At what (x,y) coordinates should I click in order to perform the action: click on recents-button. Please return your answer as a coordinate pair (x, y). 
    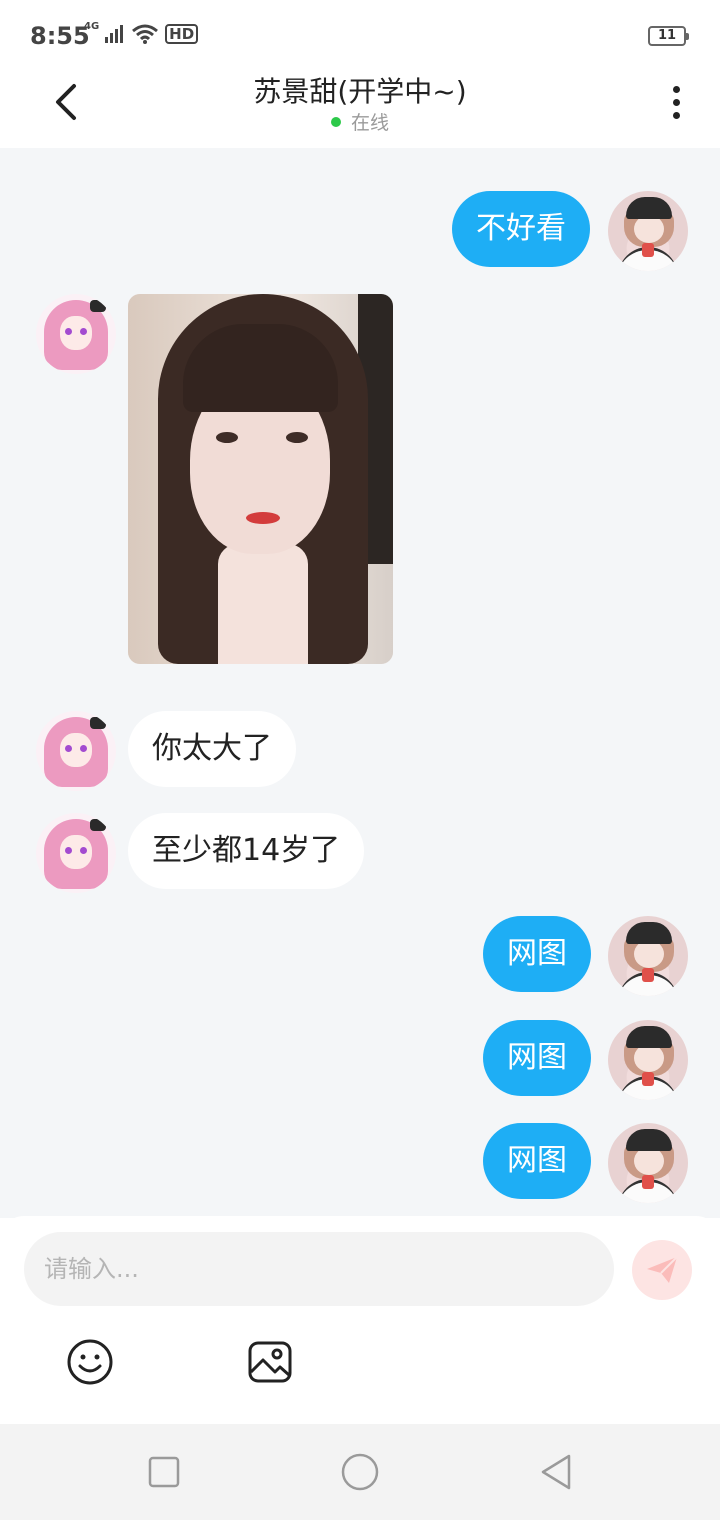
    Looking at the image, I should click on (164, 1472).